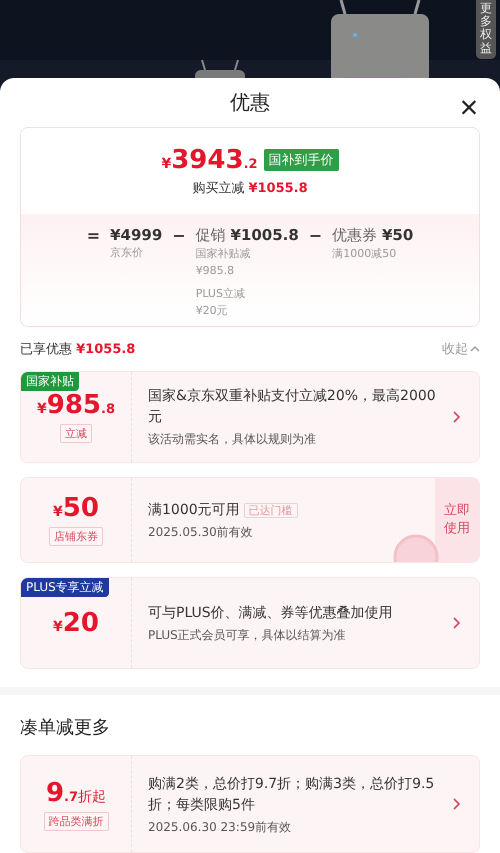 This screenshot has height=853, width=500. What do you see at coordinates (475, 348) in the screenshot?
I see `chevron-up-icon` at bounding box center [475, 348].